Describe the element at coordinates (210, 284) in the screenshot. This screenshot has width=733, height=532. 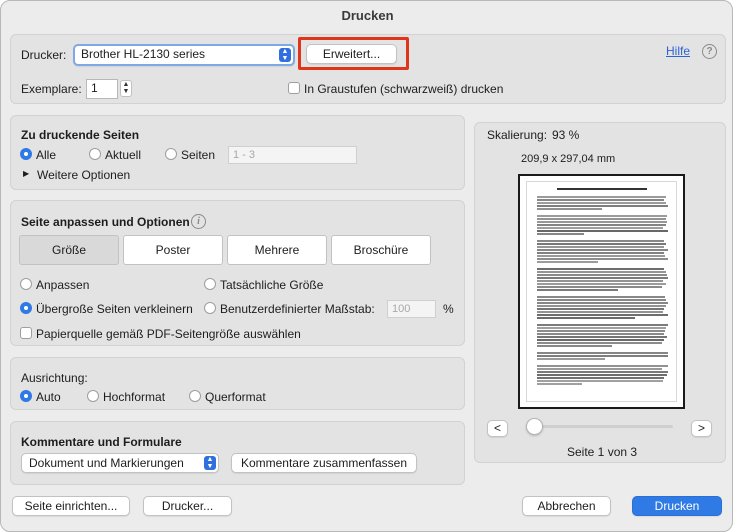
I see `actual-size-radio` at that location.